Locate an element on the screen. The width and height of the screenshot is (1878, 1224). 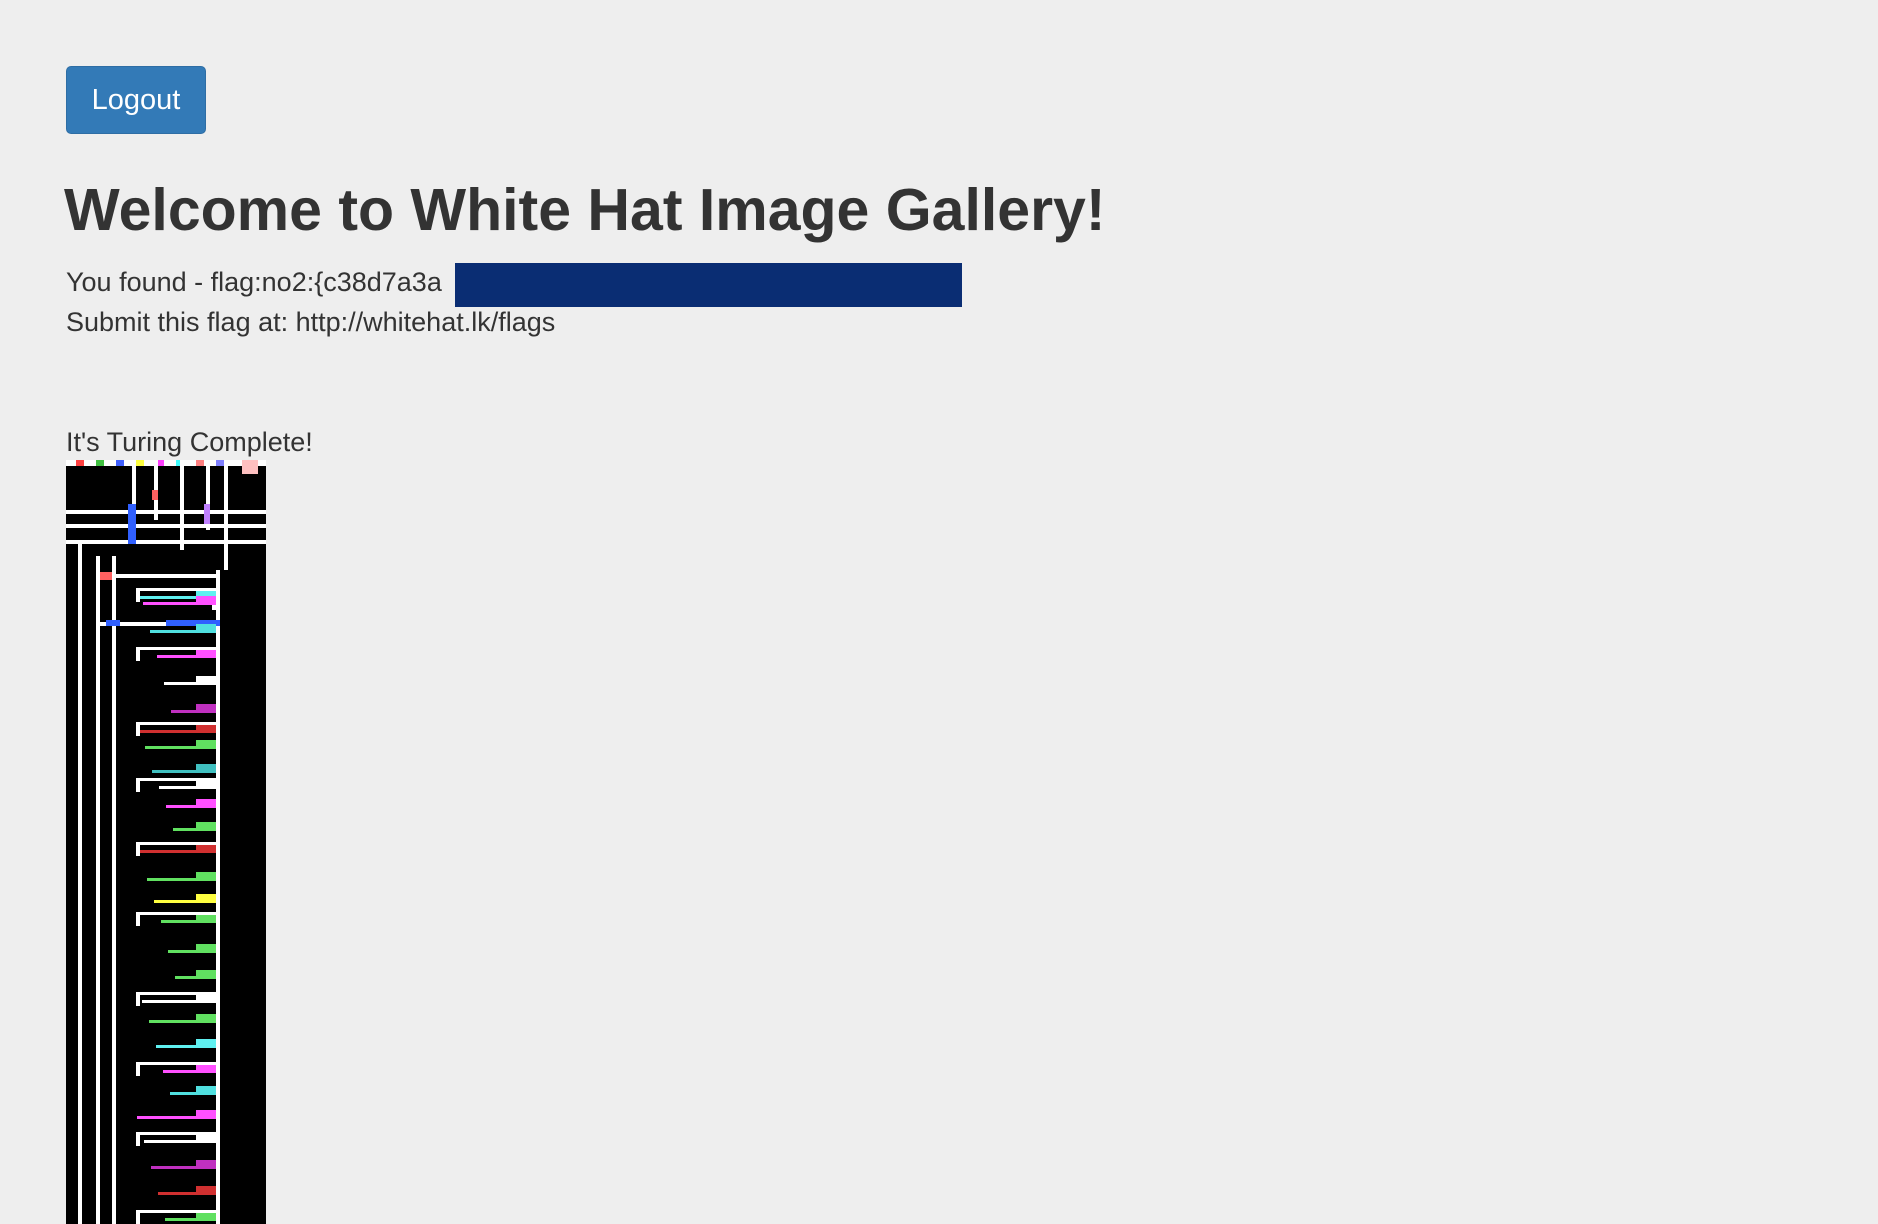
program-graphic is located at coordinates (166, 842).